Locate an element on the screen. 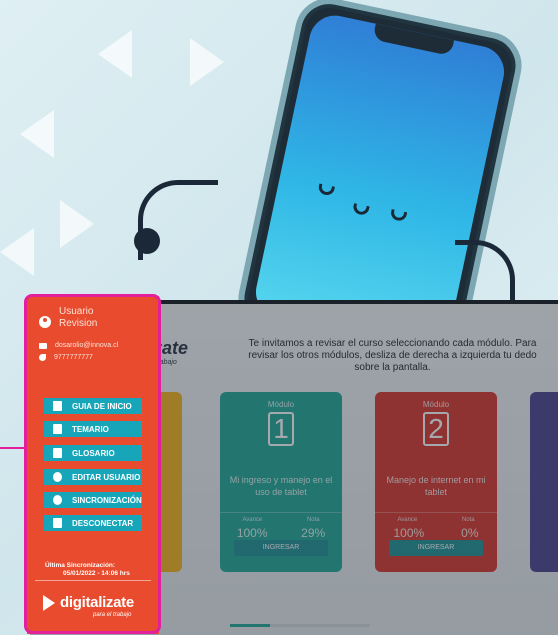  mascot-eye-right is located at coordinates (398, 216).